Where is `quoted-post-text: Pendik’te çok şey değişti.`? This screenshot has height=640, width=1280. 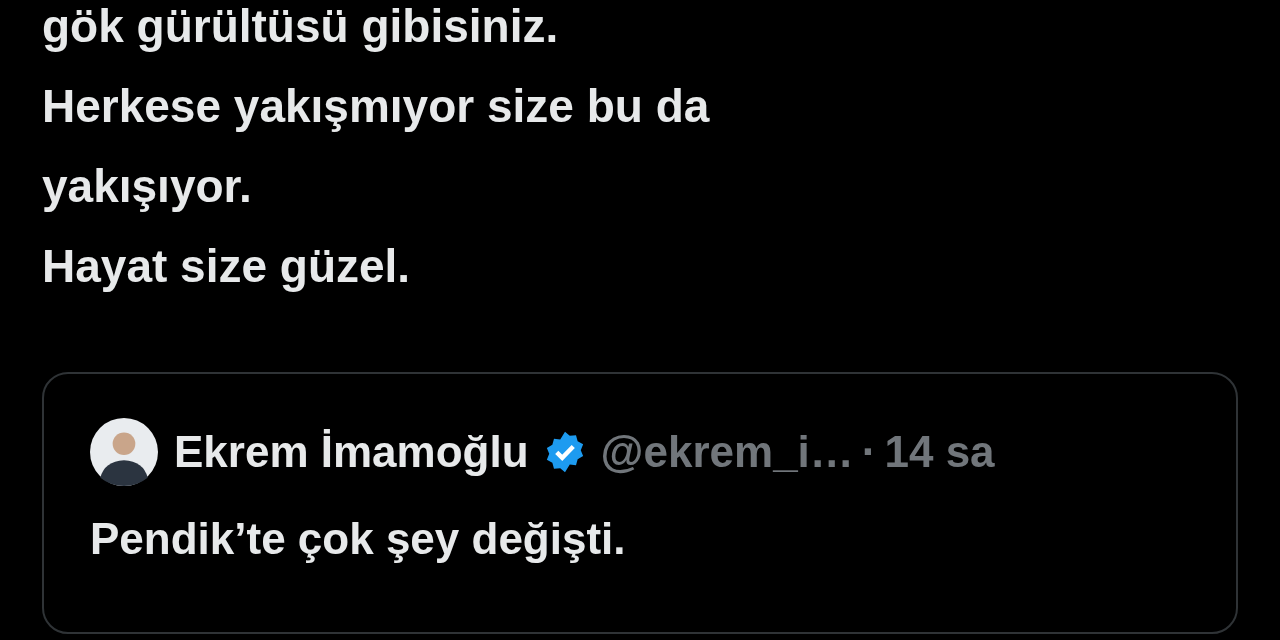 quoted-post-text: Pendik’te çok şey değişti. is located at coordinates (358, 539).